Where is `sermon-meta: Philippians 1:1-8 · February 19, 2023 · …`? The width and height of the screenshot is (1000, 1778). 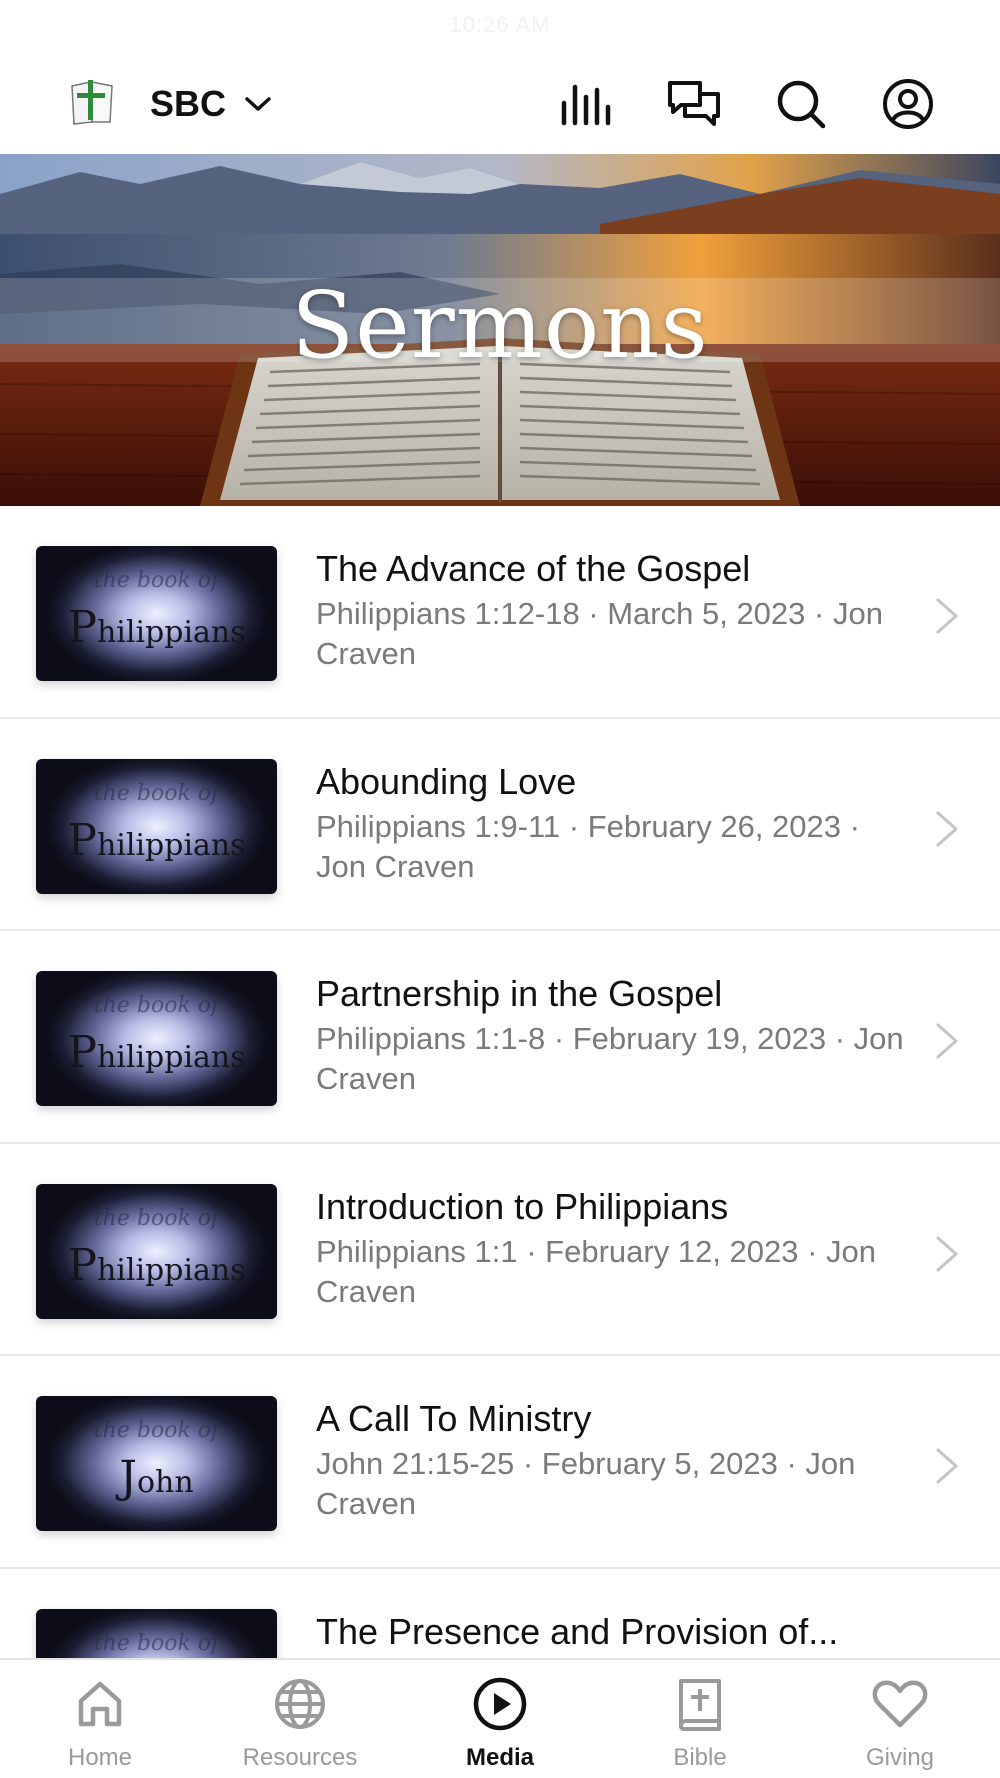
sermon-meta: Philippians 1:1-8 · February 19, 2023 · … is located at coordinates (610, 1059).